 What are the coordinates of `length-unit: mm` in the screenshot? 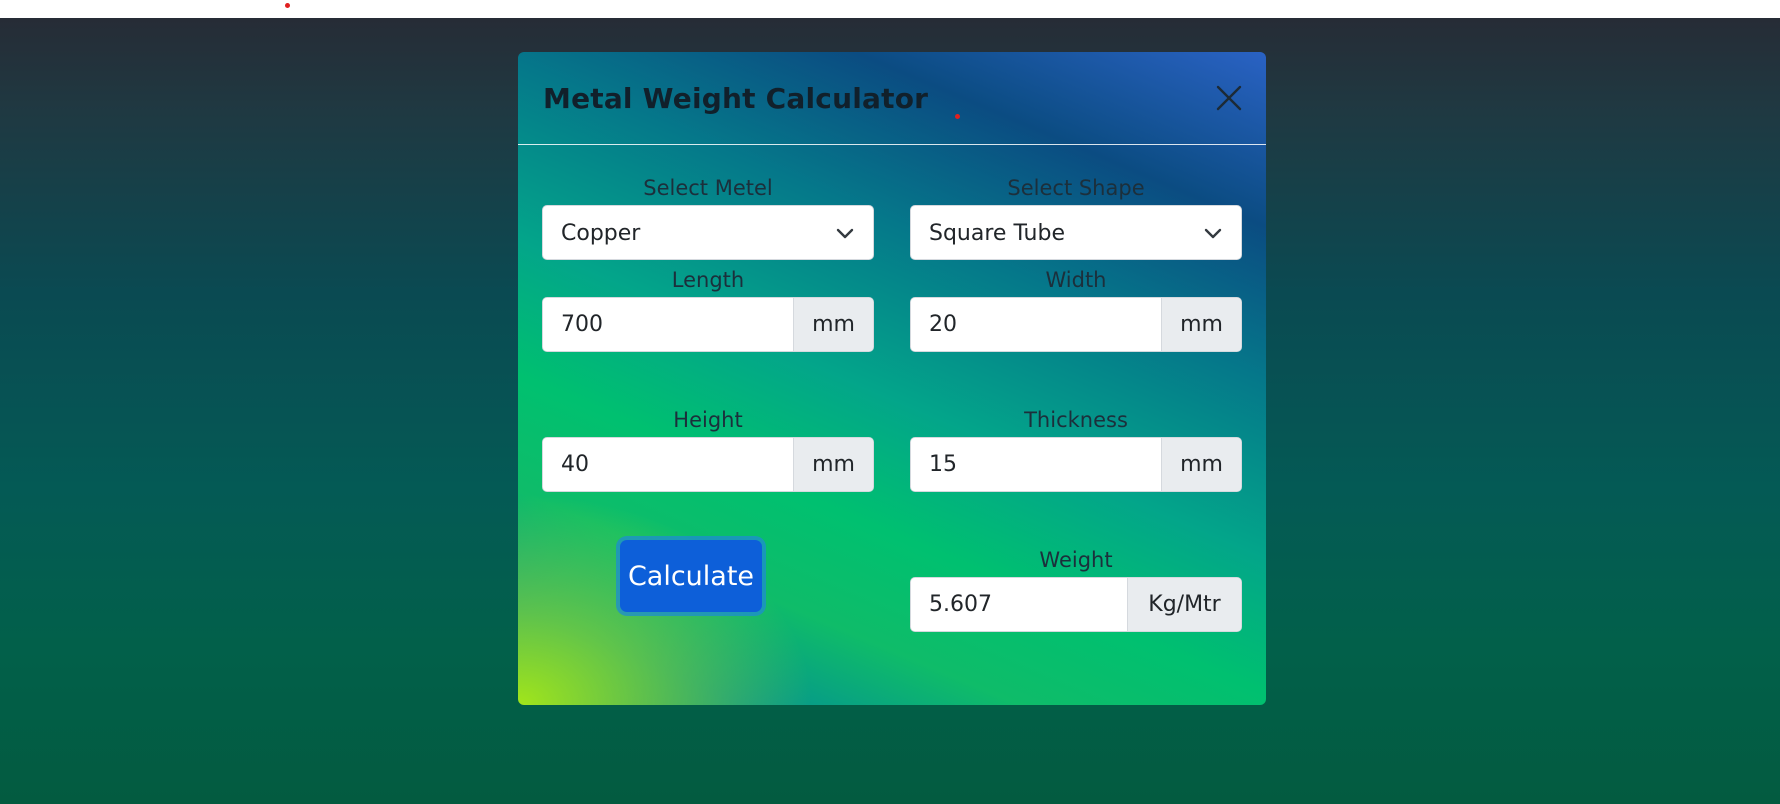 It's located at (833, 324).